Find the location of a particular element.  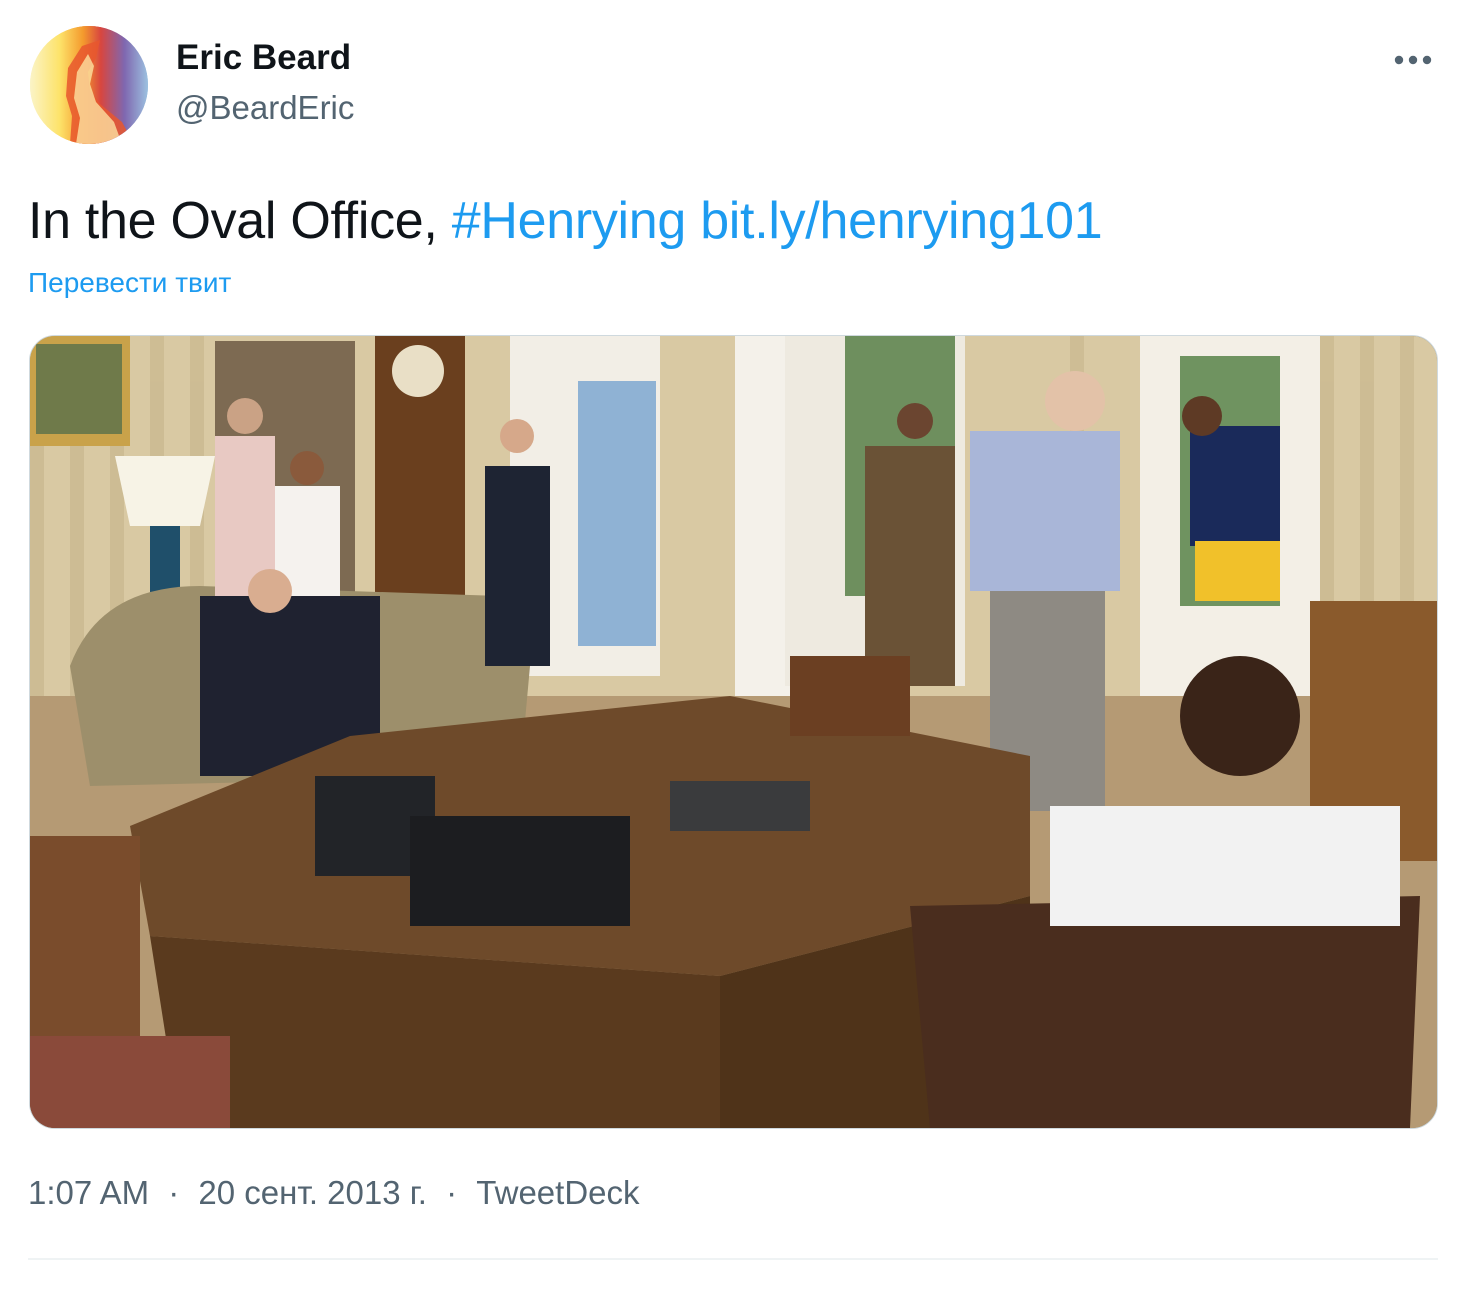

tweet-body-text: In the Oval Office, is located at coordinates (233, 221).